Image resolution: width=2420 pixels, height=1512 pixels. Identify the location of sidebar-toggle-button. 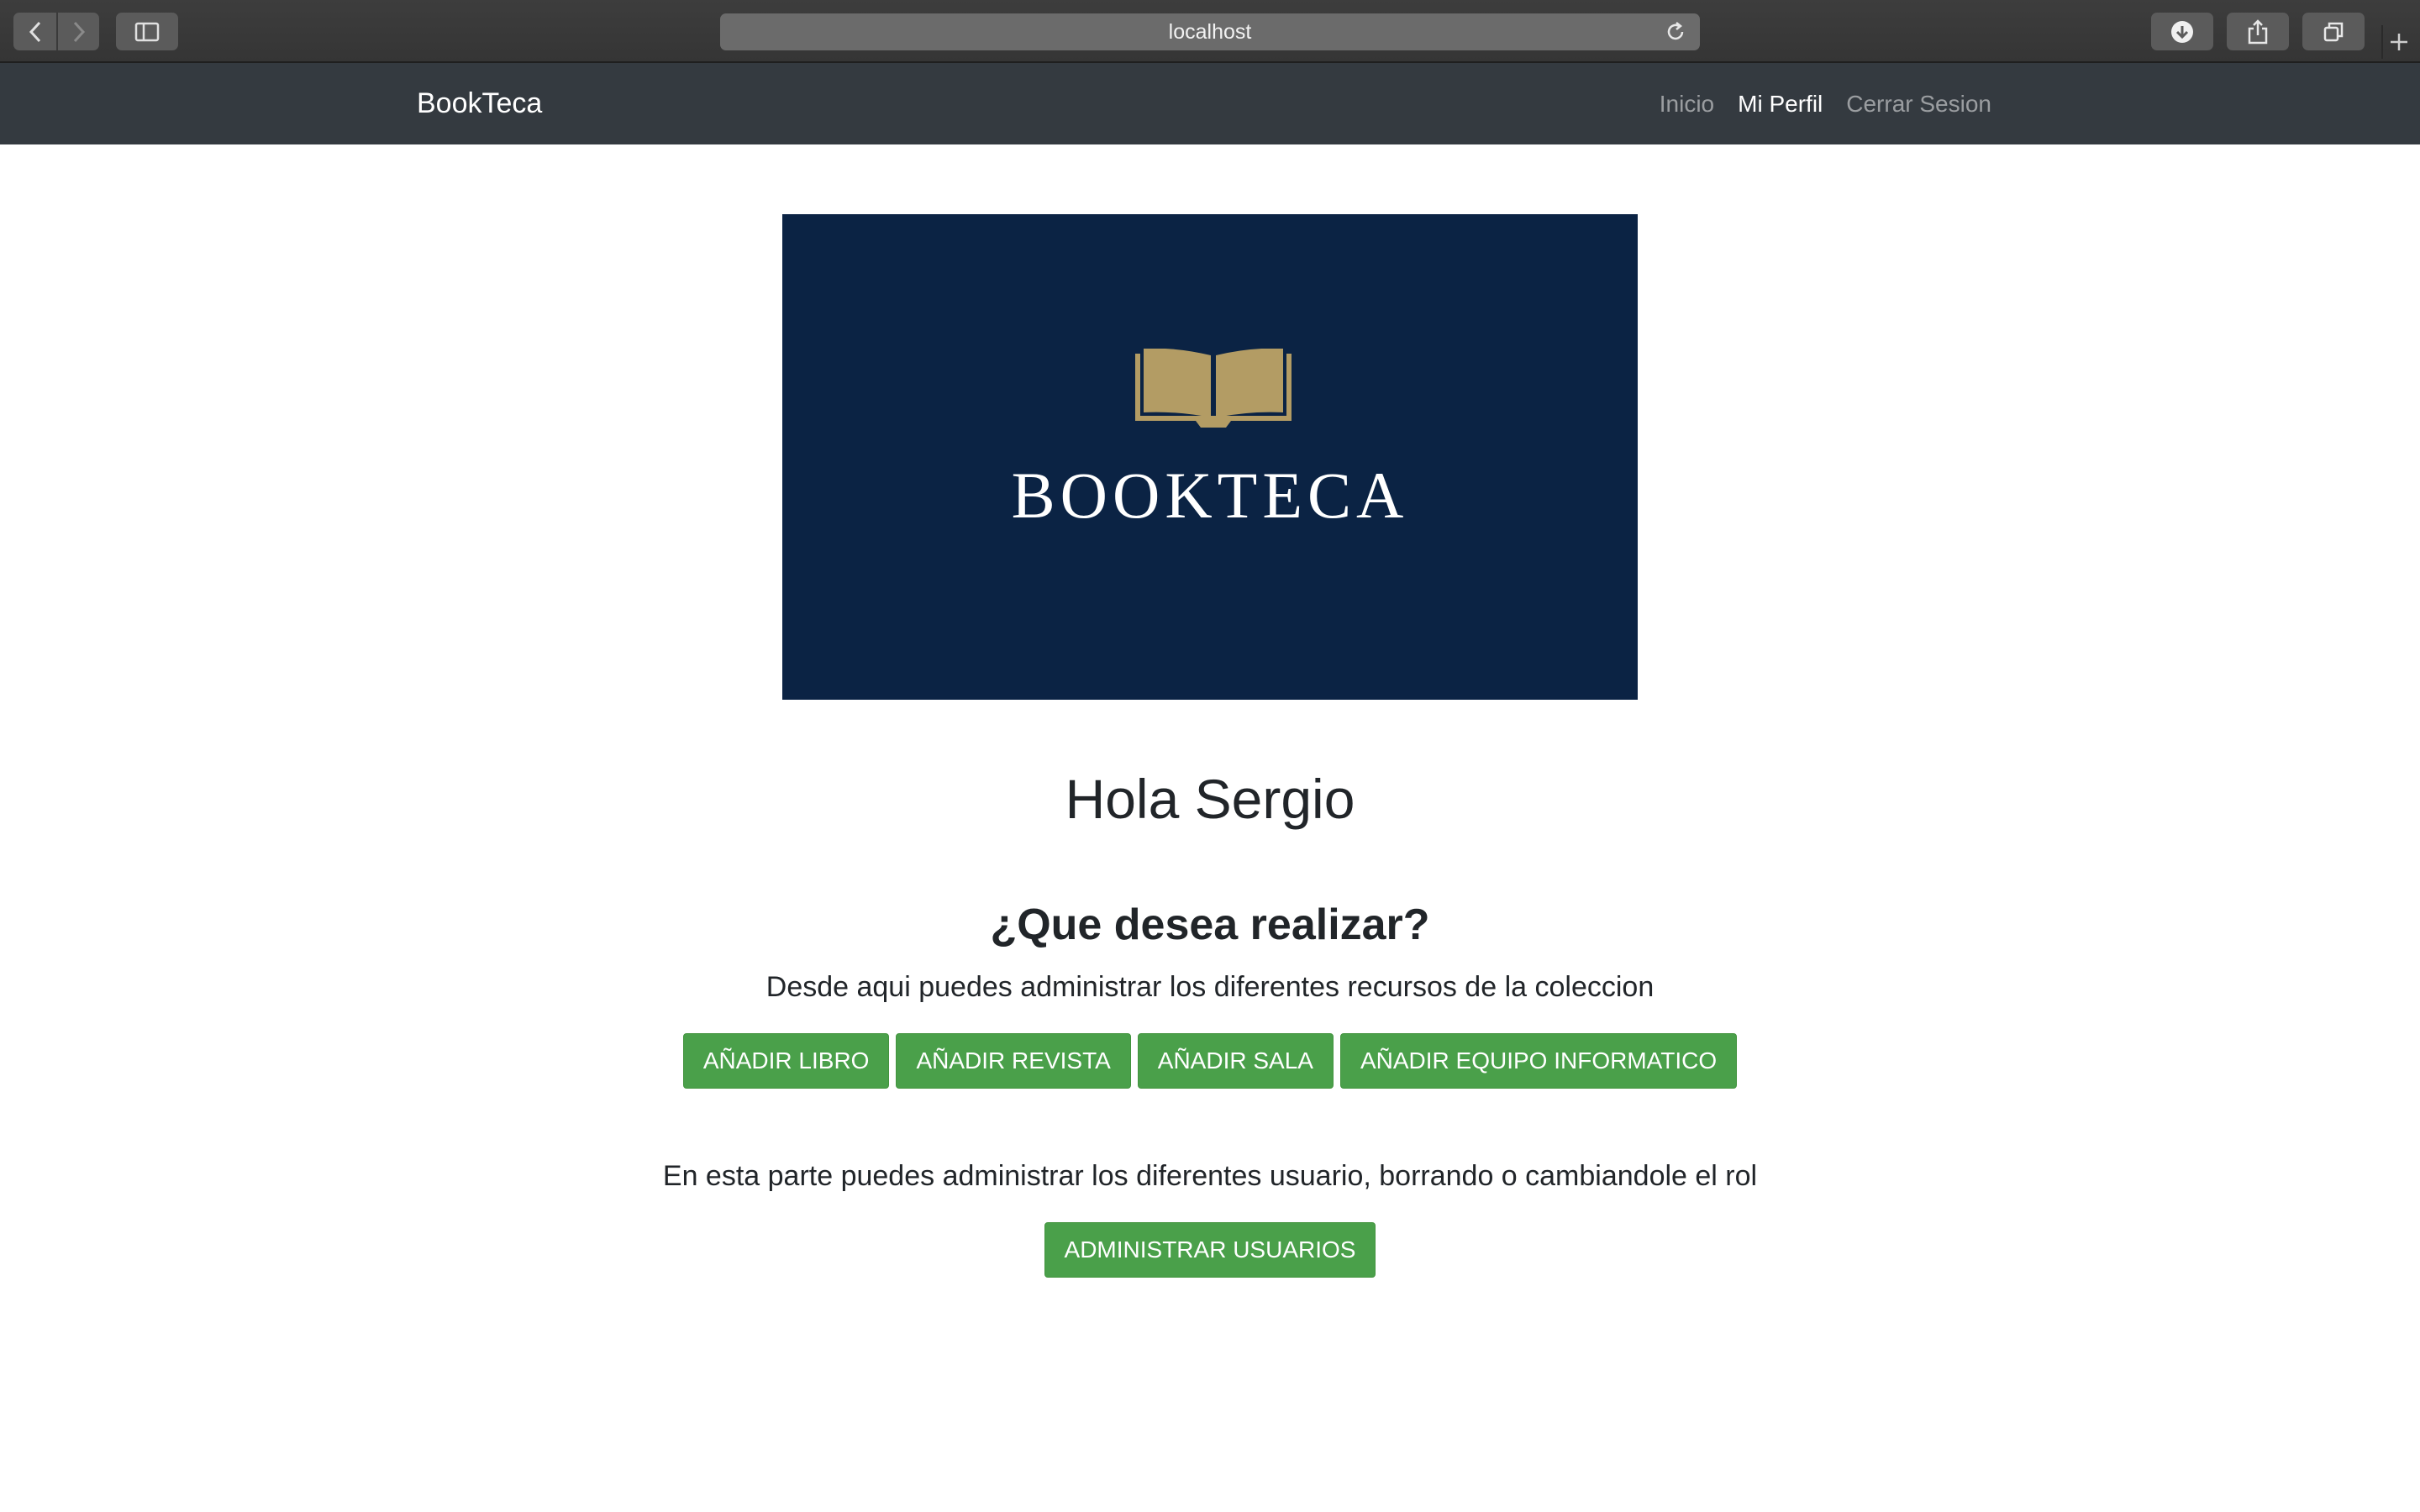
(147, 31).